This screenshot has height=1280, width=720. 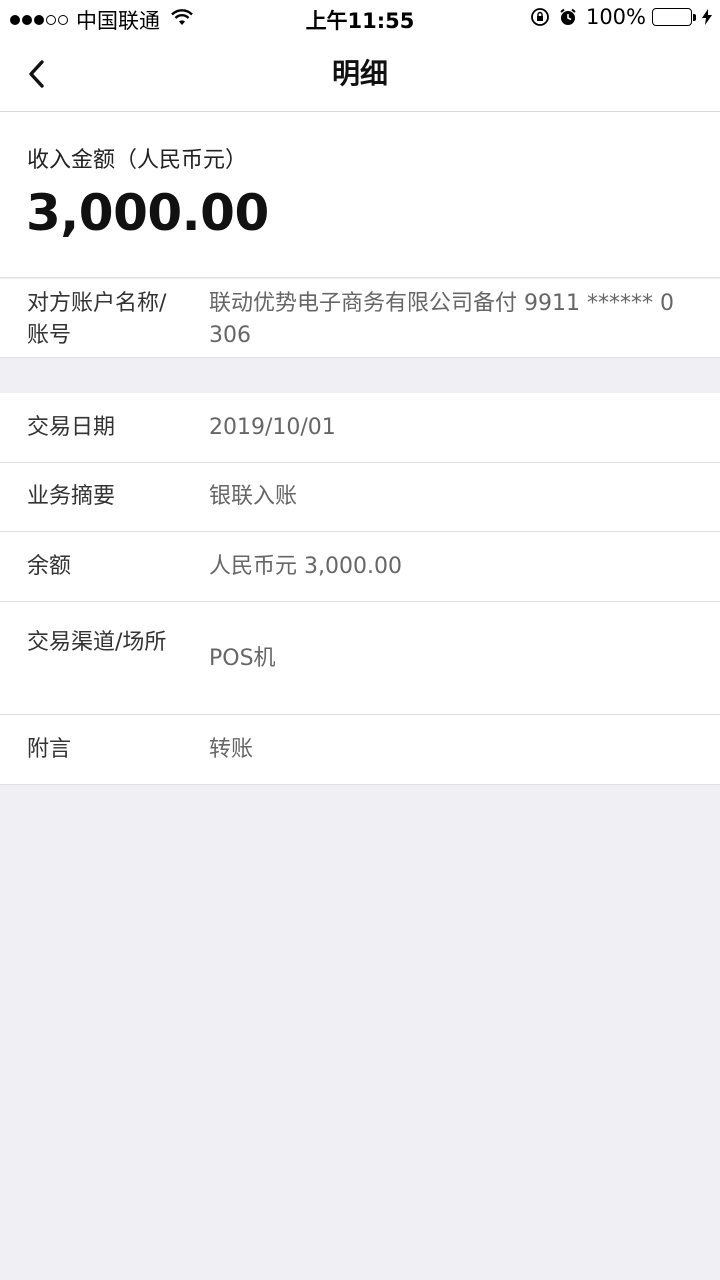 What do you see at coordinates (231, 749) in the screenshot?
I see `detail-value: 转账` at bounding box center [231, 749].